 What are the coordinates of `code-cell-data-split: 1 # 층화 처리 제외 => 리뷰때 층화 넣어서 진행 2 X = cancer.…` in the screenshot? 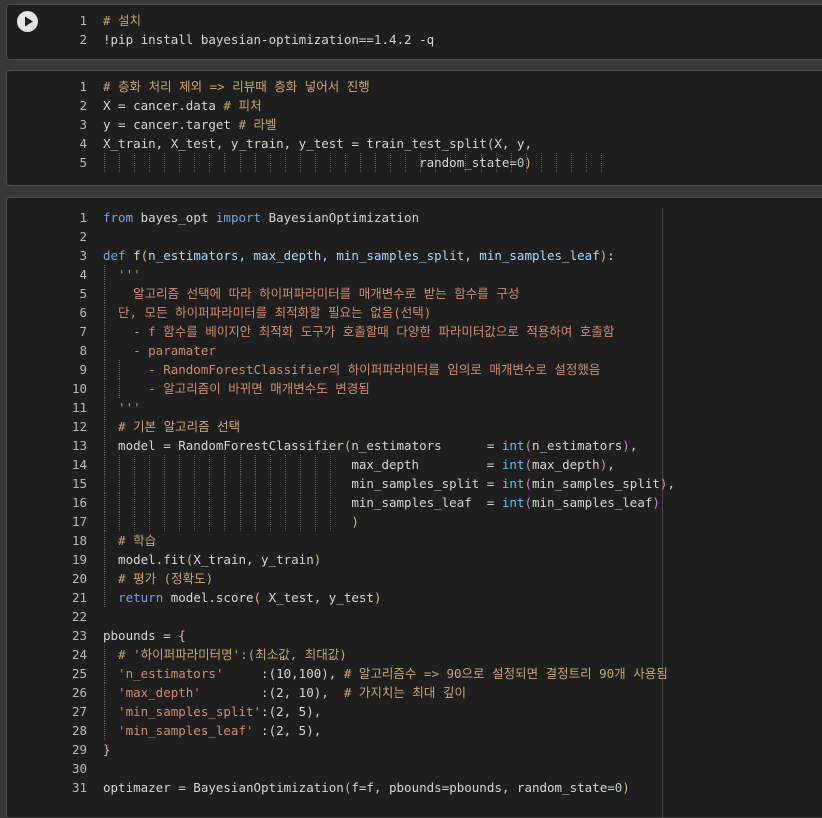 It's located at (414, 128).